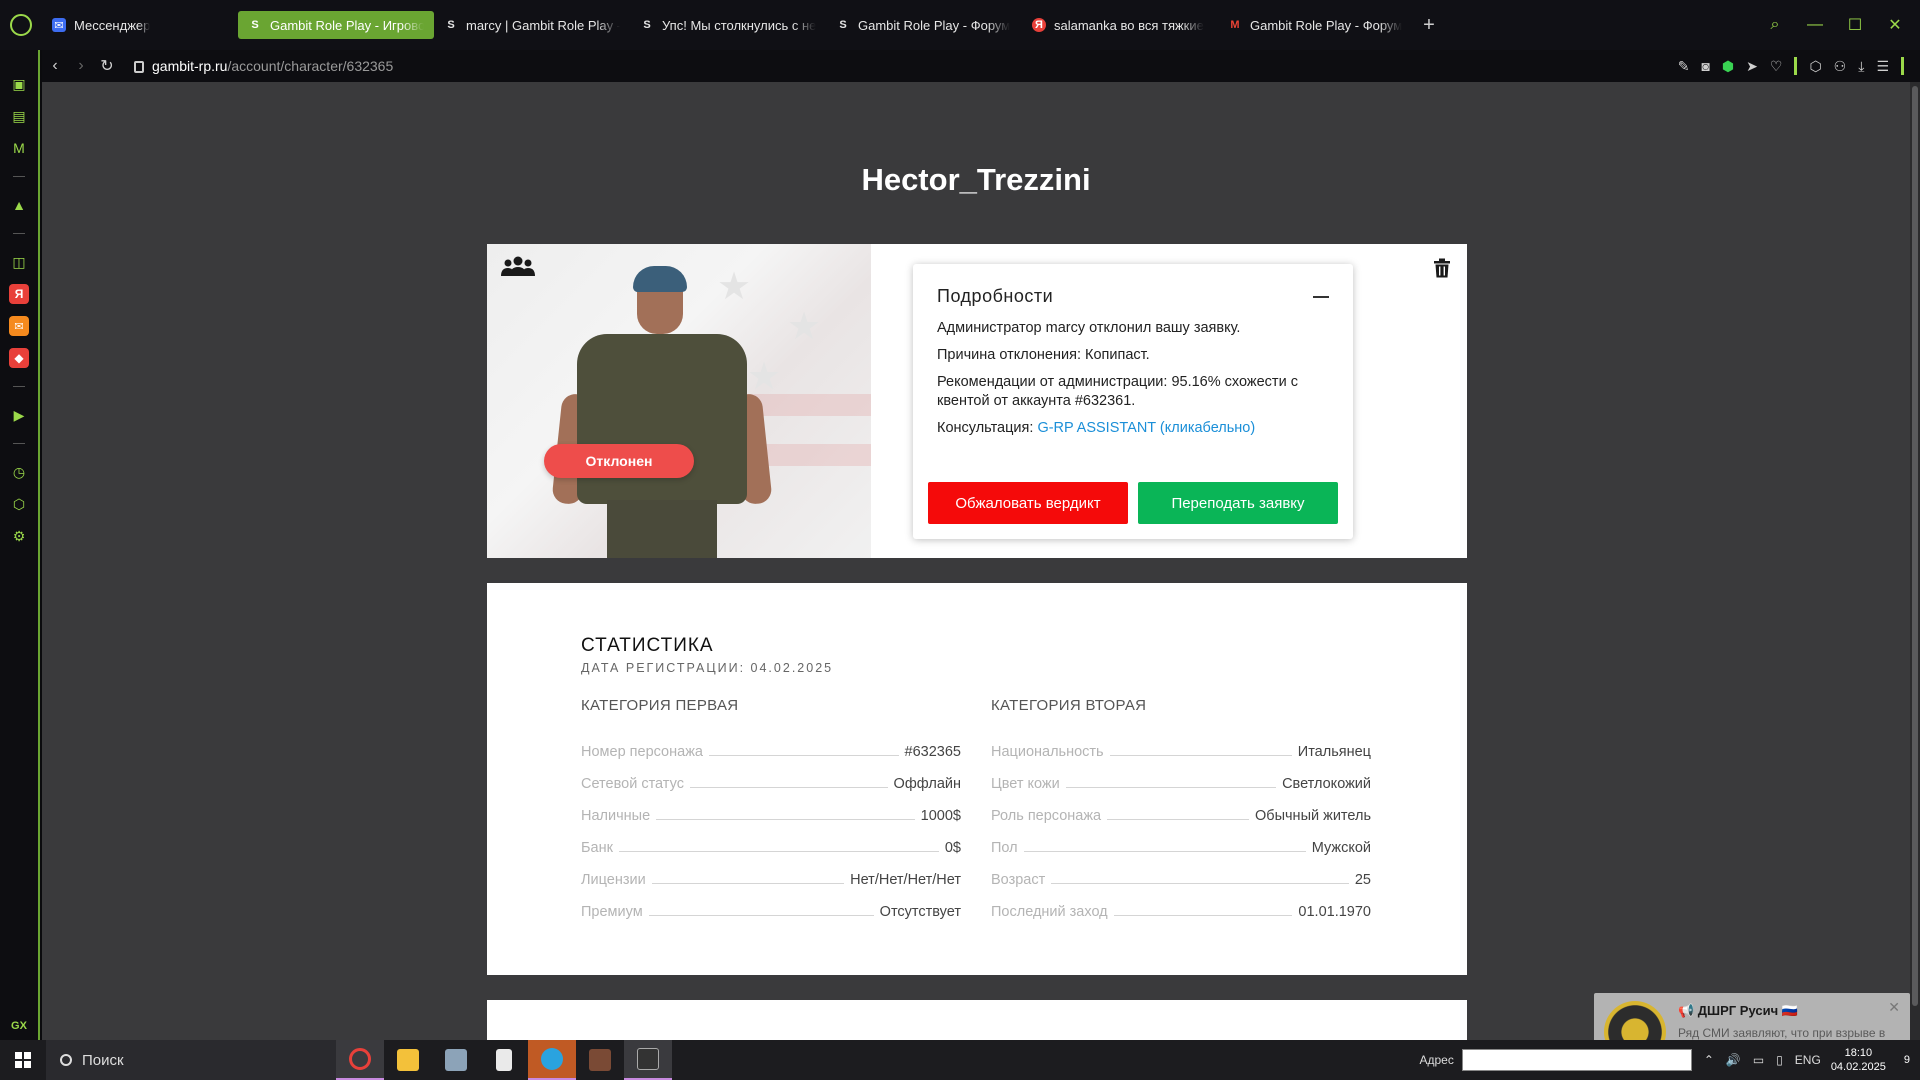  I want to click on history-icon: ◷, so click(19, 472).